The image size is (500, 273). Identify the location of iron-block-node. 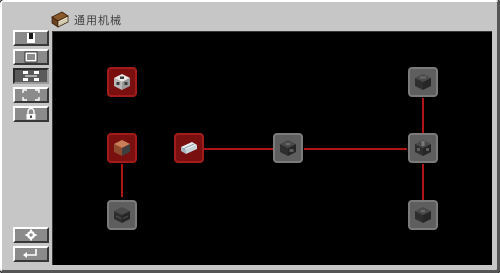
(122, 215).